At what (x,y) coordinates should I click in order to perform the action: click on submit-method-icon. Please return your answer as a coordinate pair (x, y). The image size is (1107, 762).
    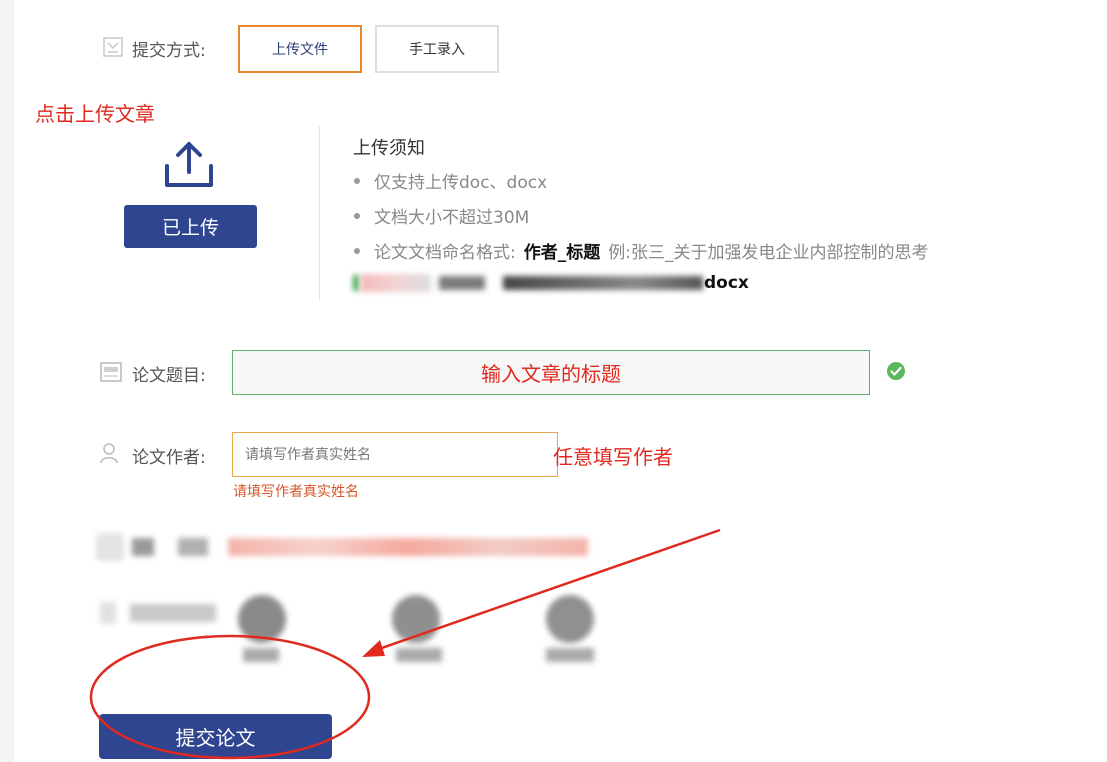
    Looking at the image, I should click on (113, 47).